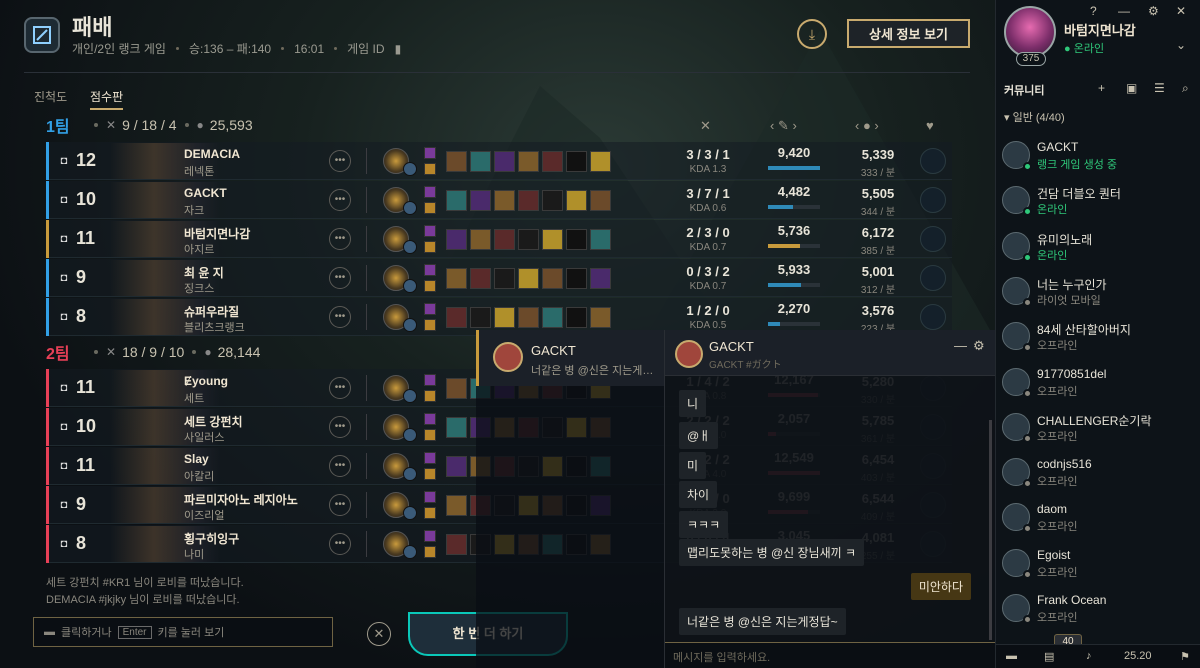 The image size is (1200, 668). I want to click on champion-name: 아지르, so click(199, 250).